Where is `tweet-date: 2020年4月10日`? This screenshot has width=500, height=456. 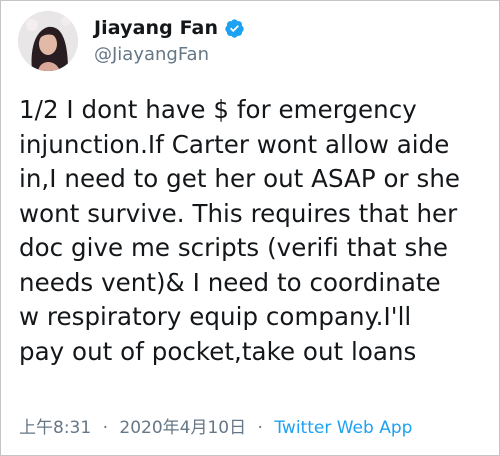
tweet-date: 2020年4月10日 is located at coordinates (182, 428).